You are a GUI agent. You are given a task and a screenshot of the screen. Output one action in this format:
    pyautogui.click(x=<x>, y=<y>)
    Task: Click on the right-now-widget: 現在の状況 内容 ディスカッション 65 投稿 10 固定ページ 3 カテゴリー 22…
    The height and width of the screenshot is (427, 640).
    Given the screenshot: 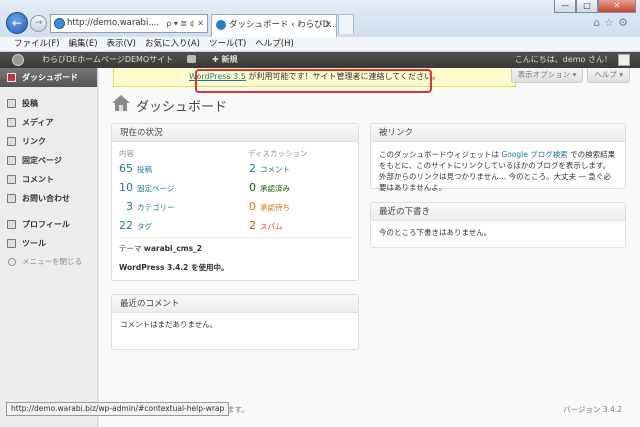 What is the action you would take?
    pyautogui.click(x=235, y=202)
    